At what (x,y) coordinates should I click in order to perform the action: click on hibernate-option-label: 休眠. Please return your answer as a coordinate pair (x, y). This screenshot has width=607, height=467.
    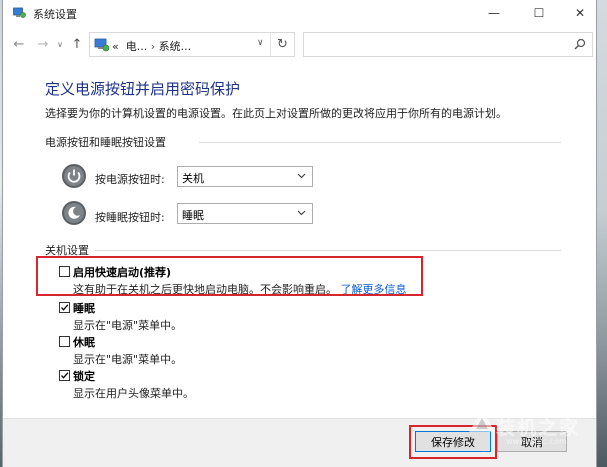
    Looking at the image, I should click on (84, 342).